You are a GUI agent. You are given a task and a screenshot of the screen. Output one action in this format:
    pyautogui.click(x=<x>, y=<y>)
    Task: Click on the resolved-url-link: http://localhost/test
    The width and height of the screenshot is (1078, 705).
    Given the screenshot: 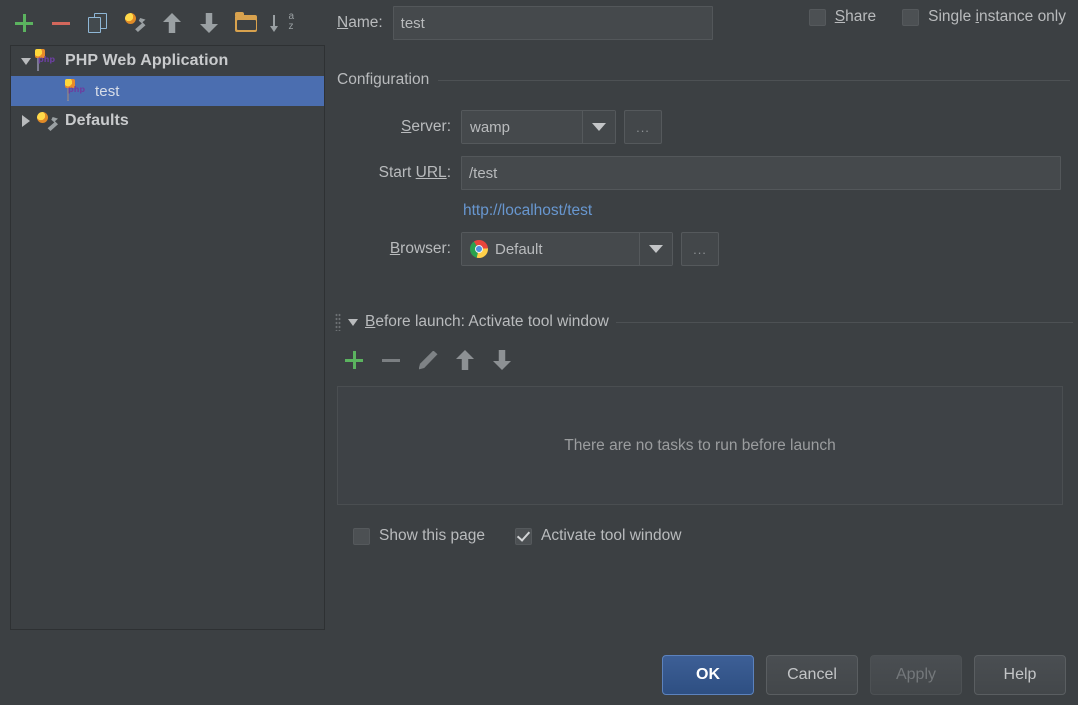 What is the action you would take?
    pyautogui.click(x=527, y=211)
    